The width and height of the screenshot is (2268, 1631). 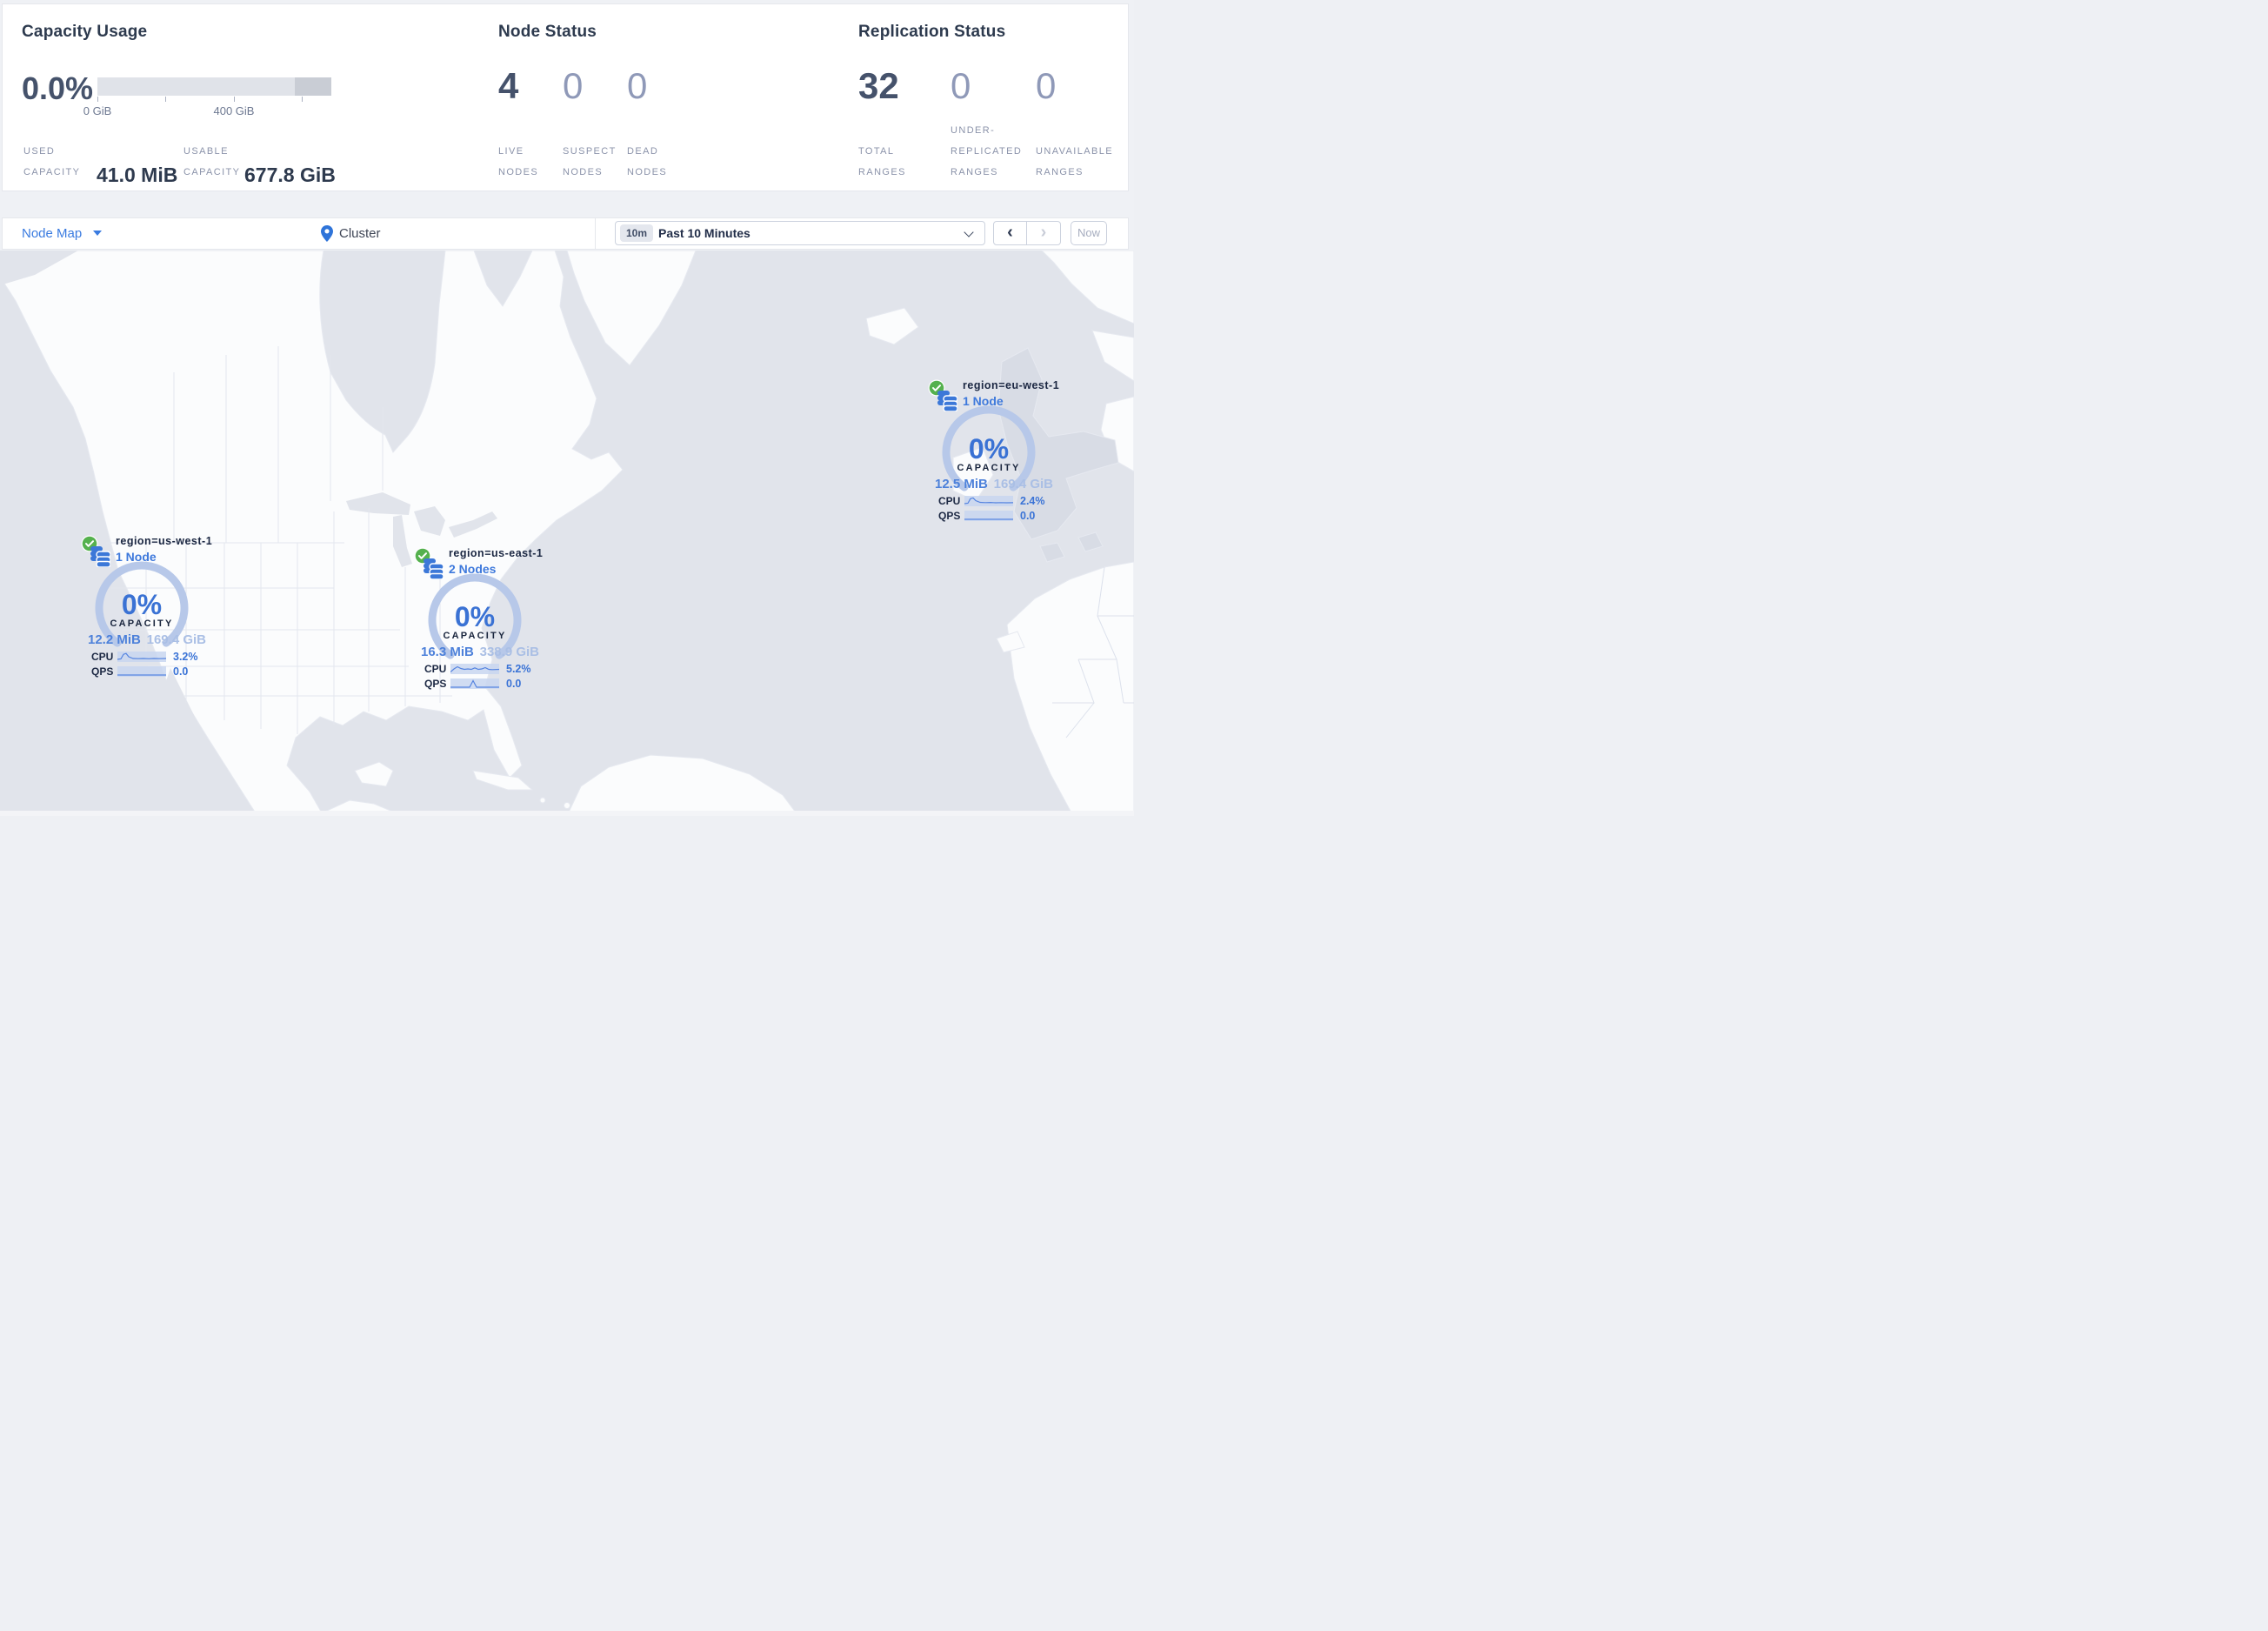 I want to click on unavailable-label: UNAVAILABLE RANGES, so click(x=1074, y=161).